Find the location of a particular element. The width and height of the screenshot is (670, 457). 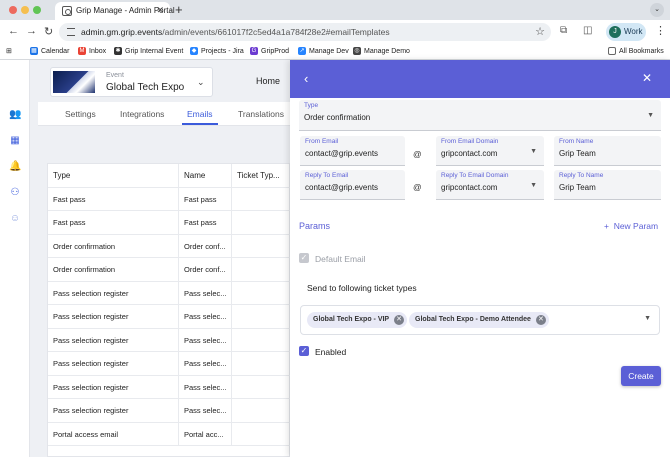

event-selector: Event Global Tech Expo ⌄ is located at coordinates (131, 82).